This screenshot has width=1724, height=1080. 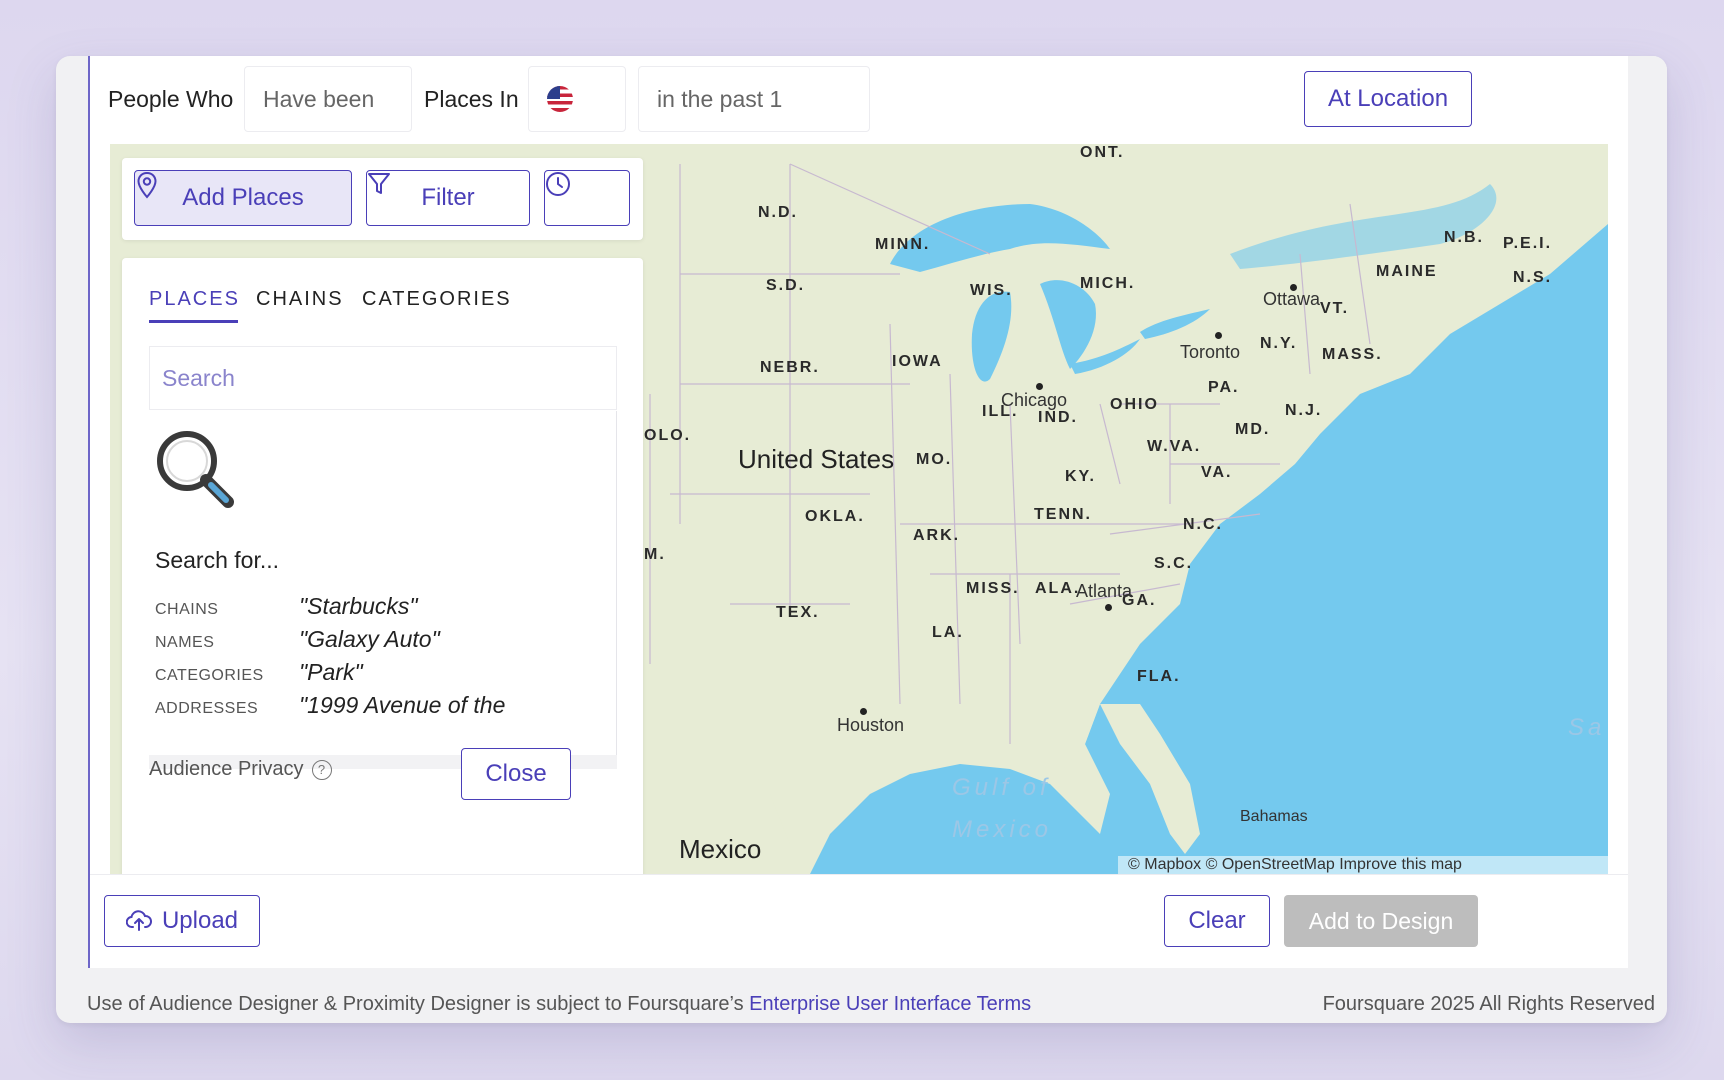 I want to click on help-example: "1999 Avenue of the, so click(x=402, y=705).